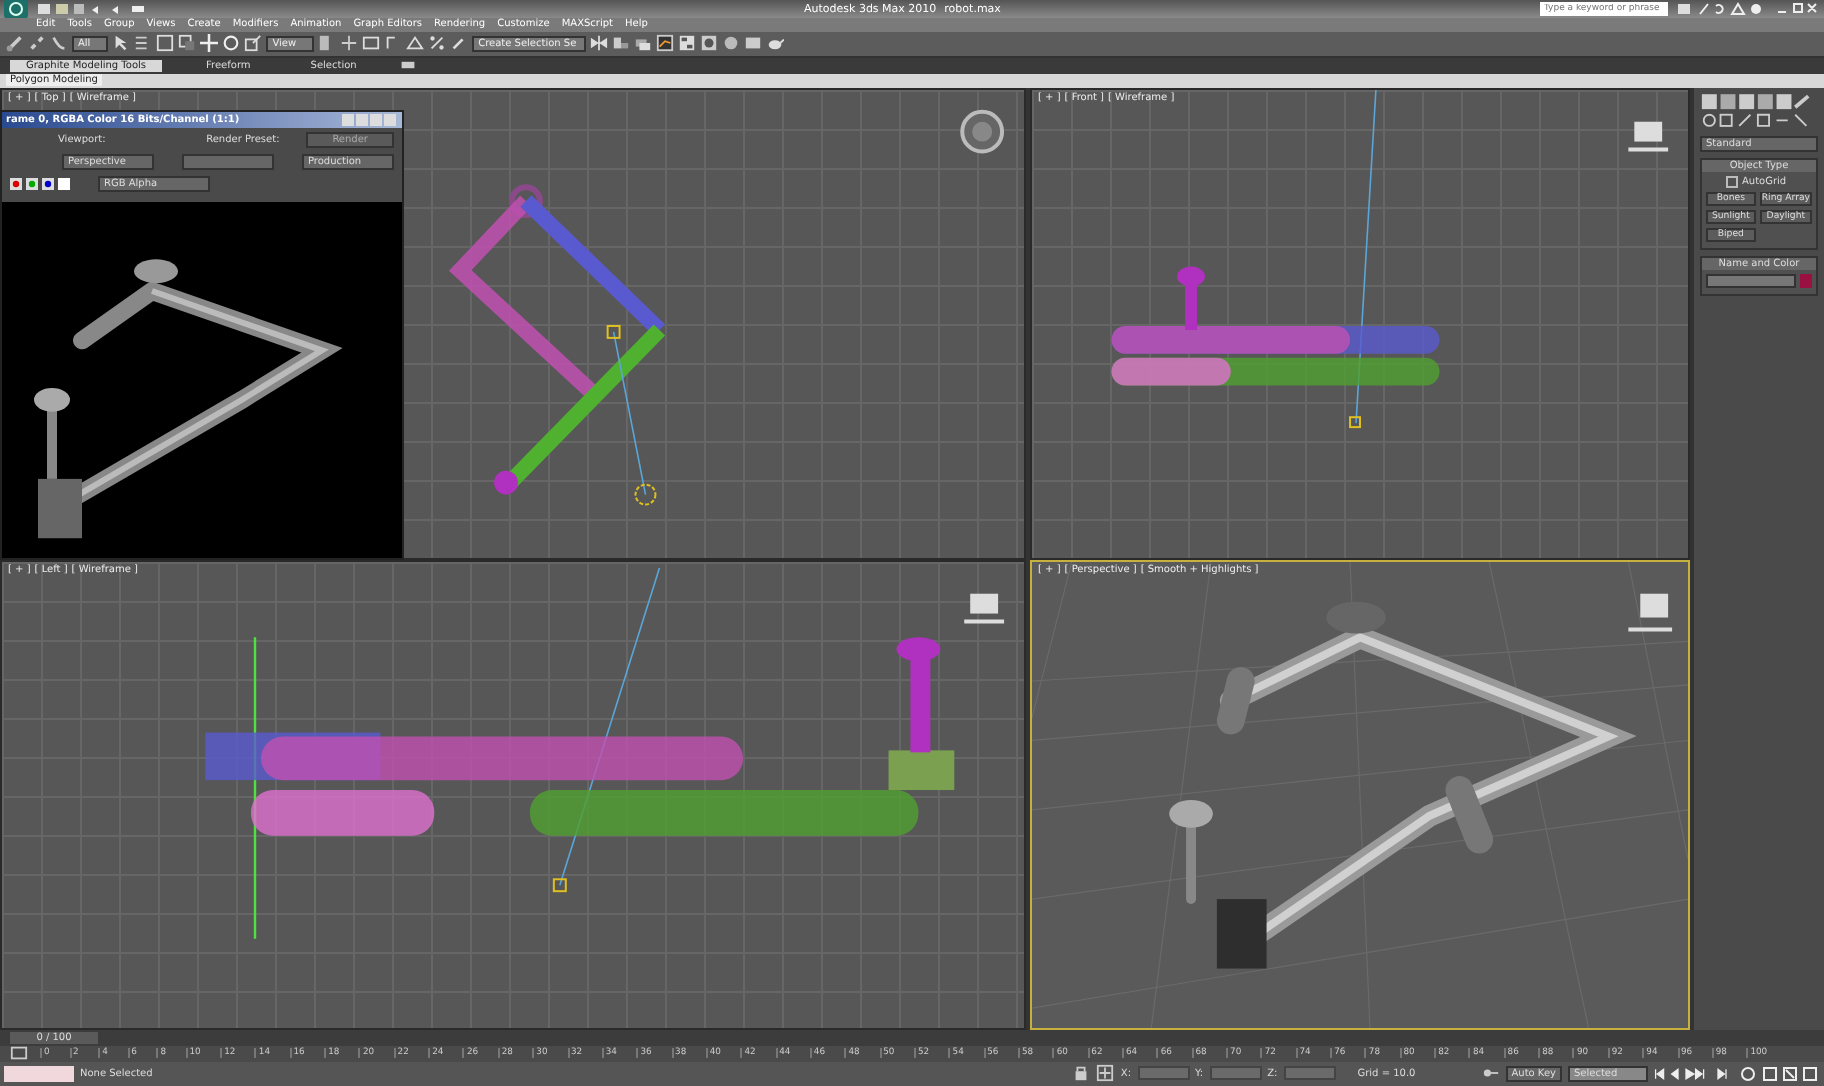 This screenshot has width=1824, height=1086. I want to click on z-coordinate-field, so click(1309, 1073).